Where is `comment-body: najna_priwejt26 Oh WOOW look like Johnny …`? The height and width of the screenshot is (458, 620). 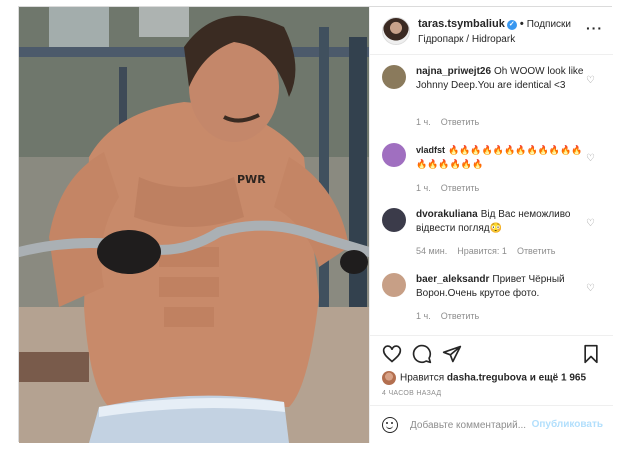
comment-body: najna_priwejt26 Oh WOOW look like Johnny … is located at coordinates (501, 79).